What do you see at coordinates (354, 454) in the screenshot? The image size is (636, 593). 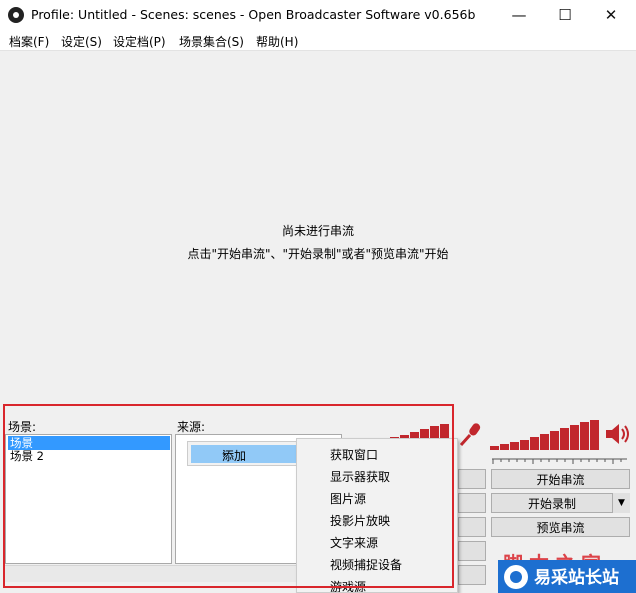 I see `submenu-item-window-capture: 获取窗口` at bounding box center [354, 454].